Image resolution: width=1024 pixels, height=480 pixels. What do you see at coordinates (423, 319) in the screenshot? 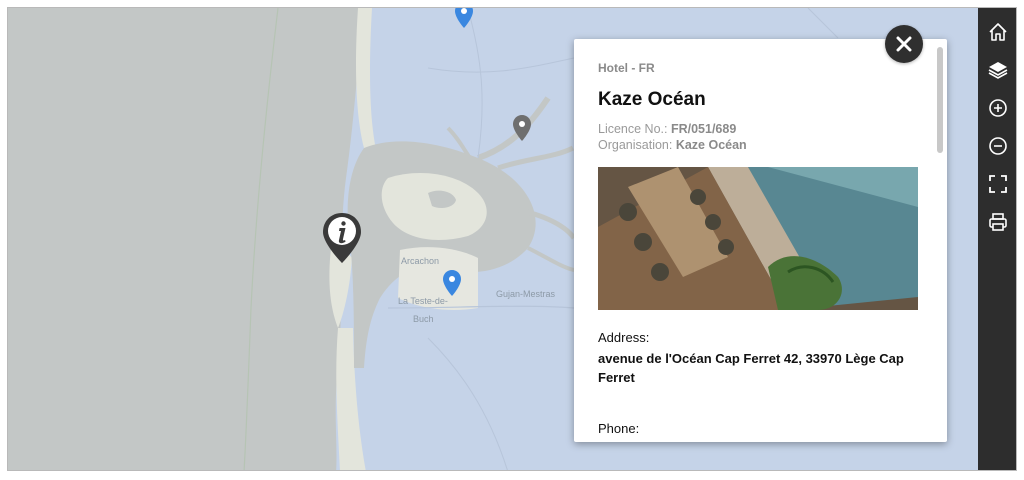
I see `place-label-buch: Buch` at bounding box center [423, 319].